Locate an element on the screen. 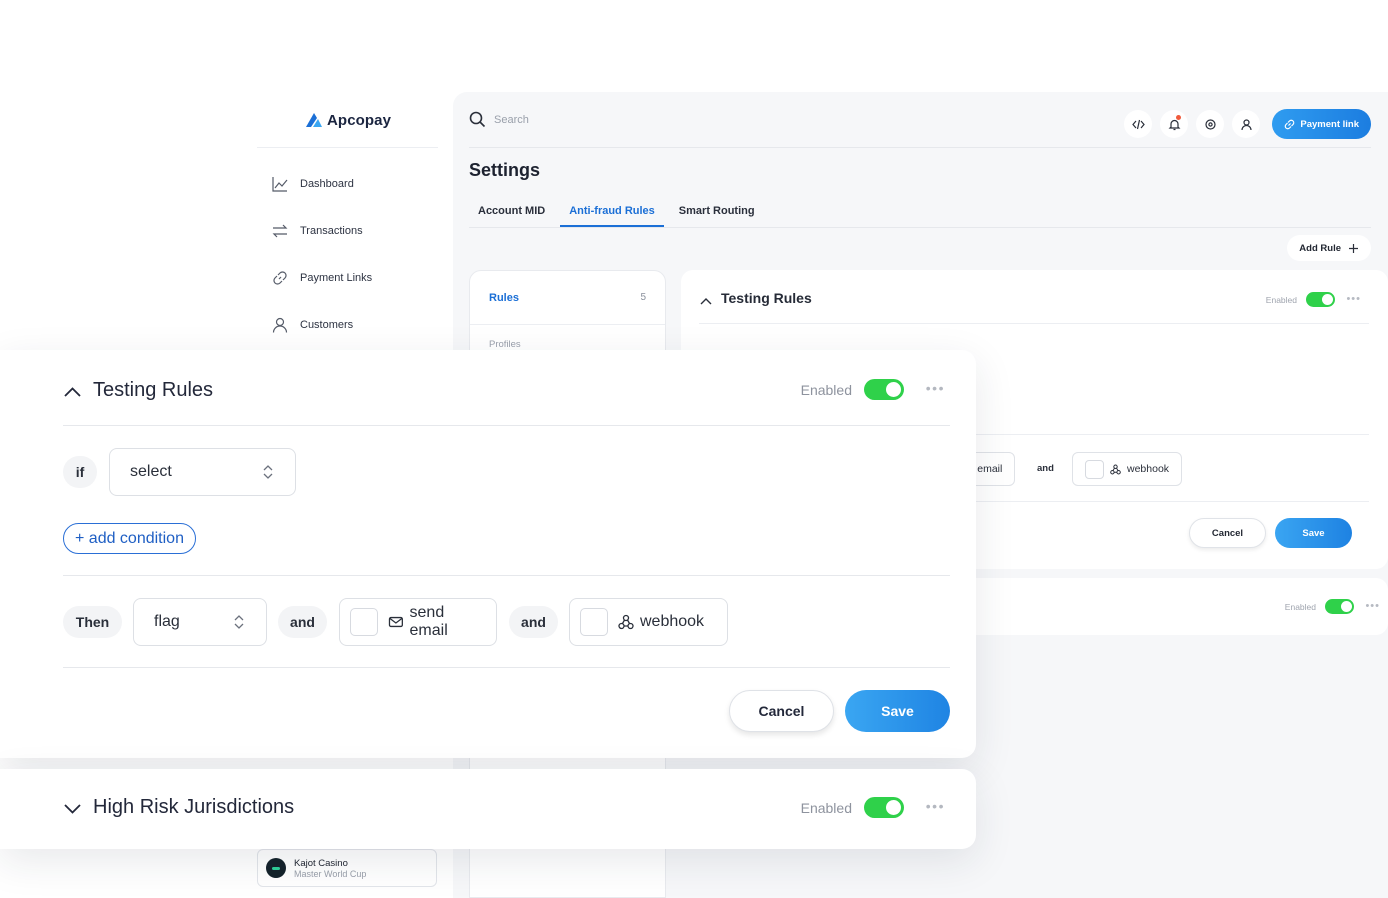  chevron-up-down-icon is located at coordinates (268, 472).